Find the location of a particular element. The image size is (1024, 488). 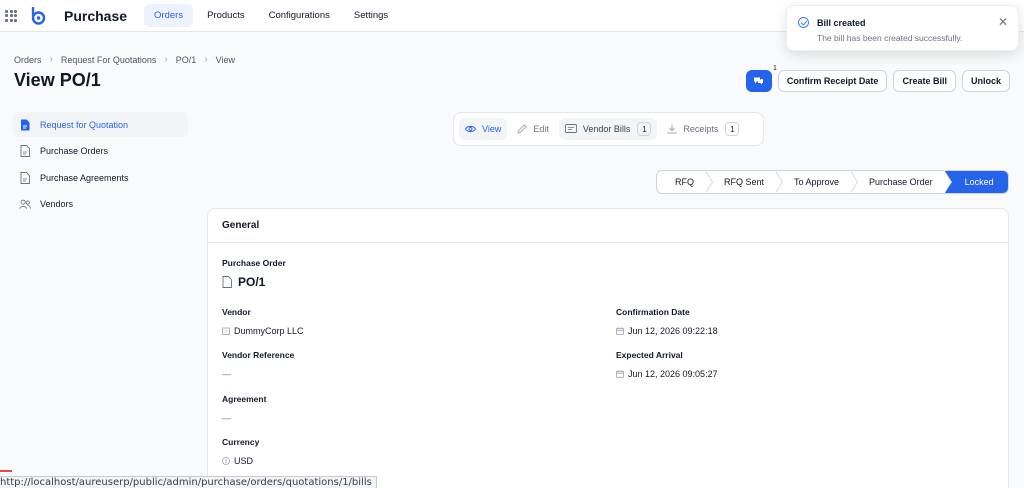

toast-body: The bill has been created successfully. is located at coordinates (890, 38).